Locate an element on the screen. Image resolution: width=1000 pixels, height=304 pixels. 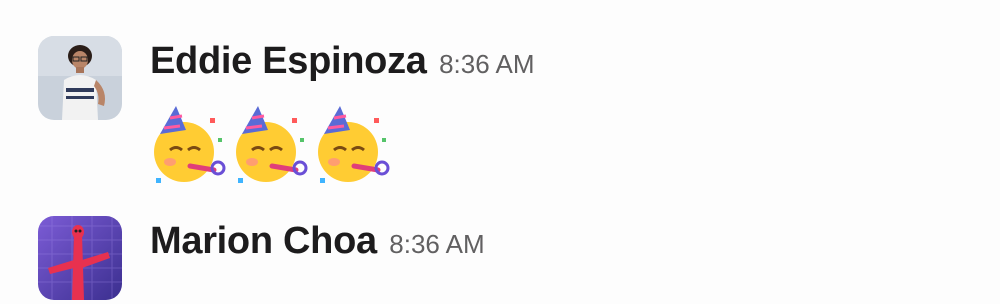
user-avatar-icon is located at coordinates (80, 78).